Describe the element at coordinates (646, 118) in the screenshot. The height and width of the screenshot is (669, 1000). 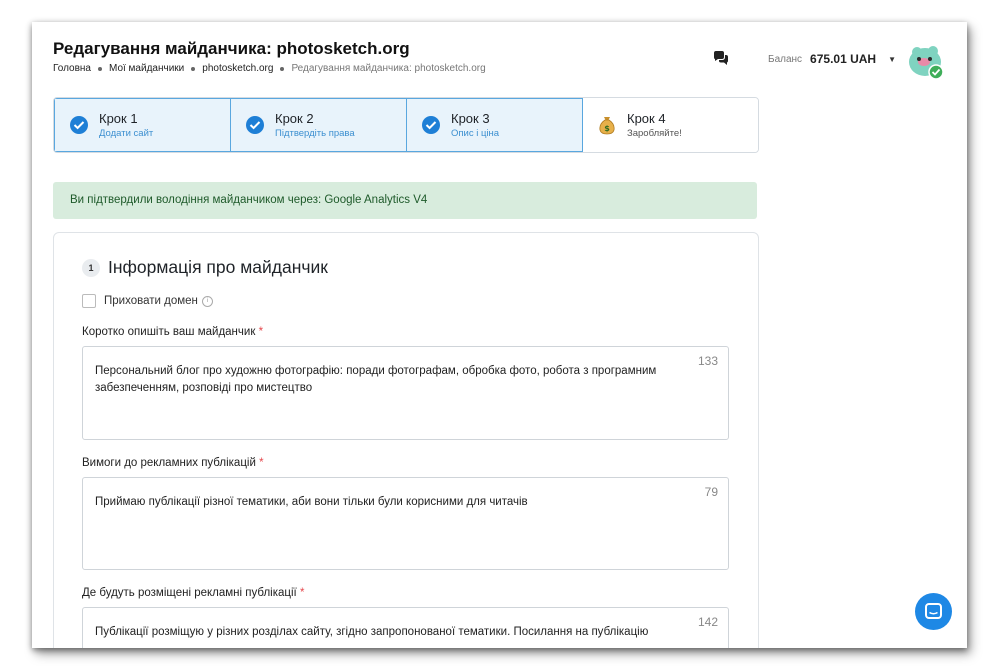
I see `step-name: Крок 4` at that location.